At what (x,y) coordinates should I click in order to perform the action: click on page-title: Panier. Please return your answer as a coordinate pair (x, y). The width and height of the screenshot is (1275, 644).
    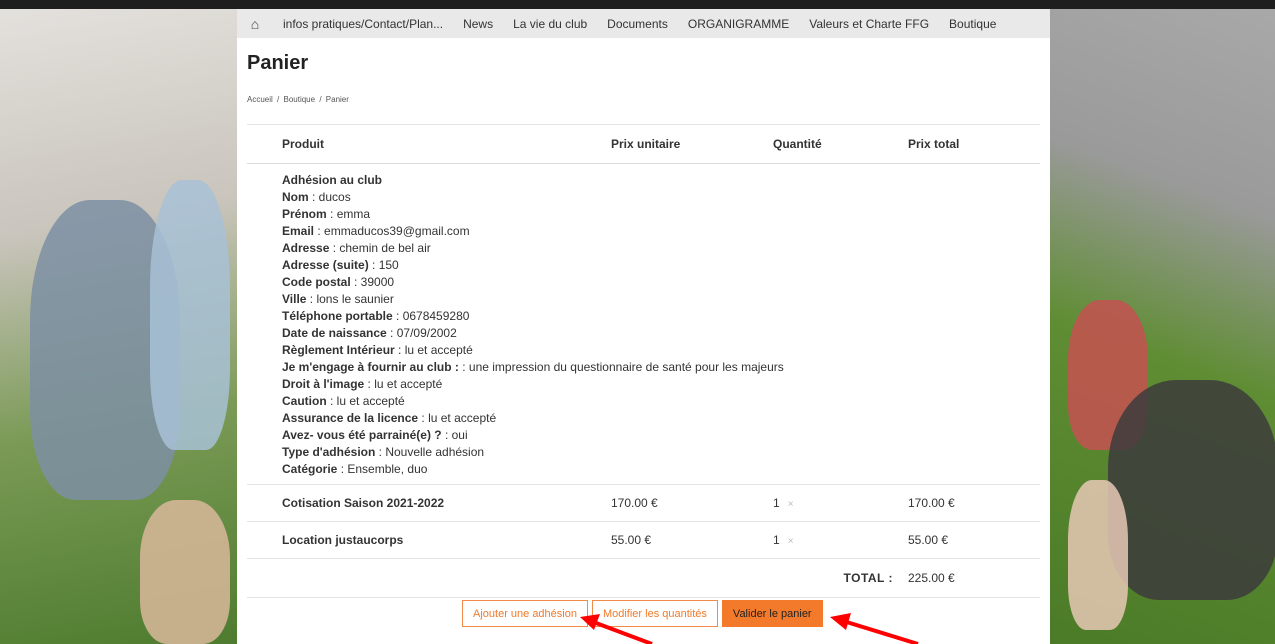
    Looking at the image, I should click on (278, 63).